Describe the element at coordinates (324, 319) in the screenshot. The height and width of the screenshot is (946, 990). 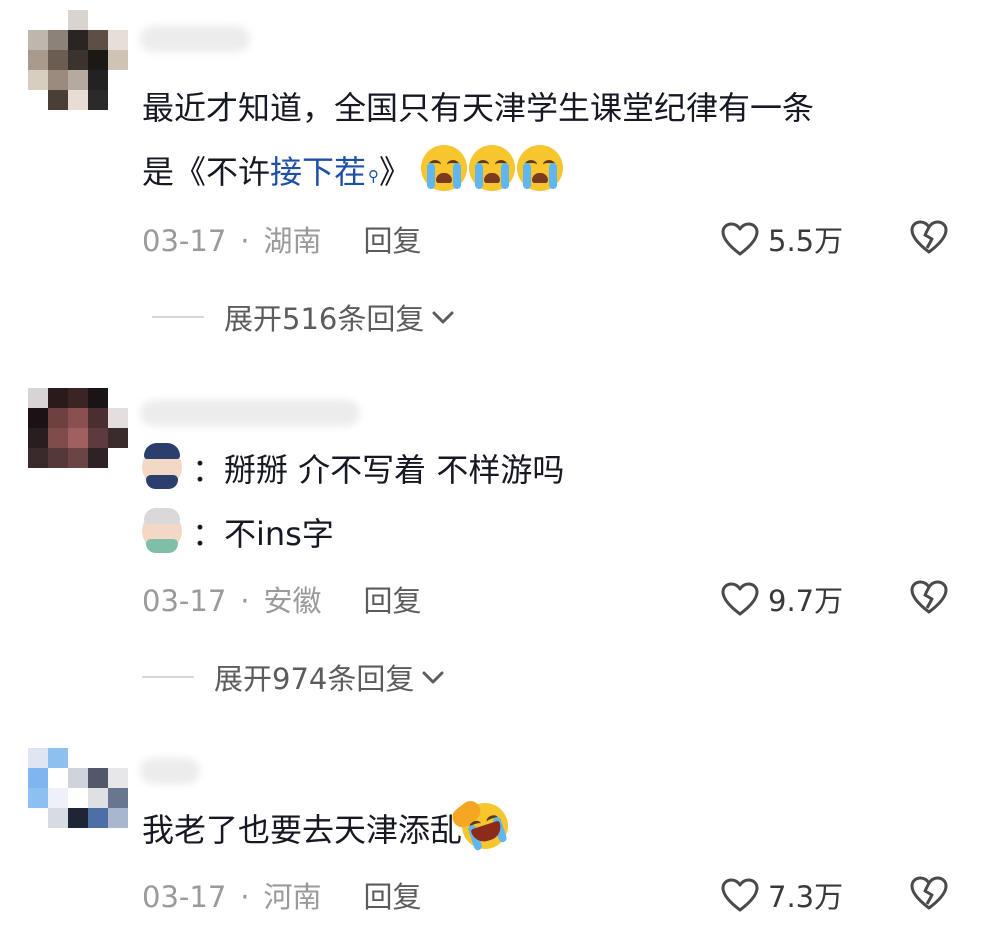
I see `expand-replies-label: 展开516条回复` at that location.